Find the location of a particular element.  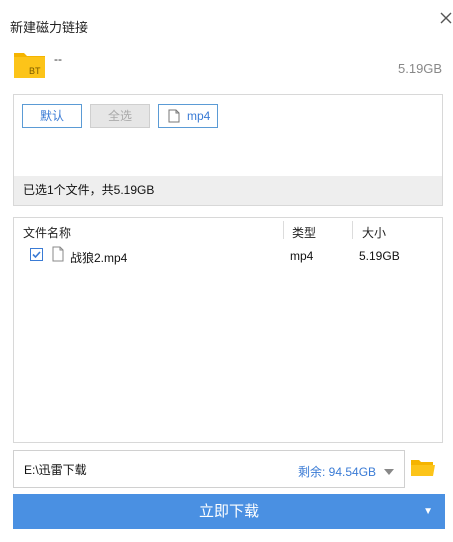

browse-folder-icon is located at coordinates (423, 468).